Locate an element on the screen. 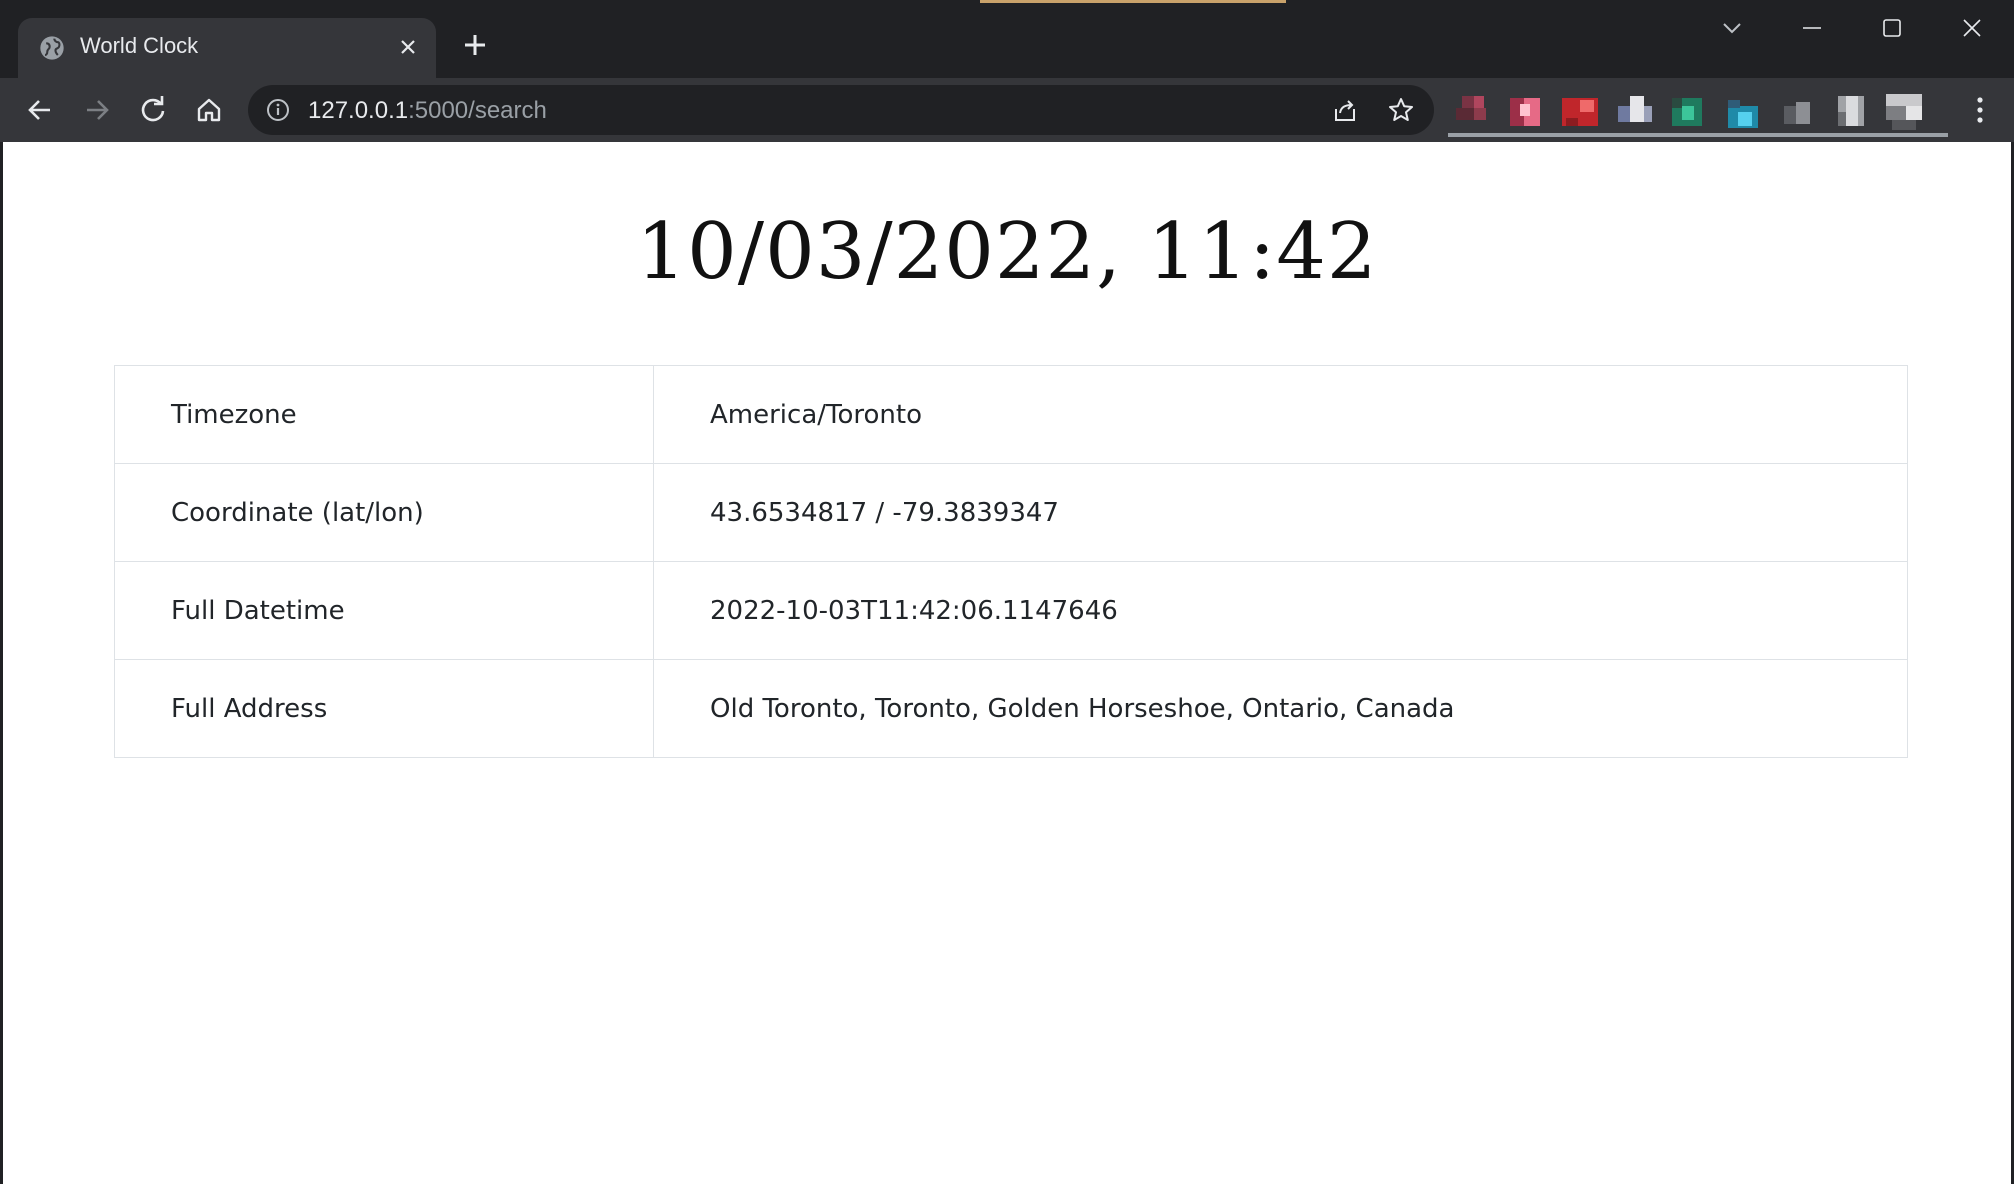 The image size is (2014, 1184). row-label: Coordinate (lat/lon) is located at coordinates (384, 512).